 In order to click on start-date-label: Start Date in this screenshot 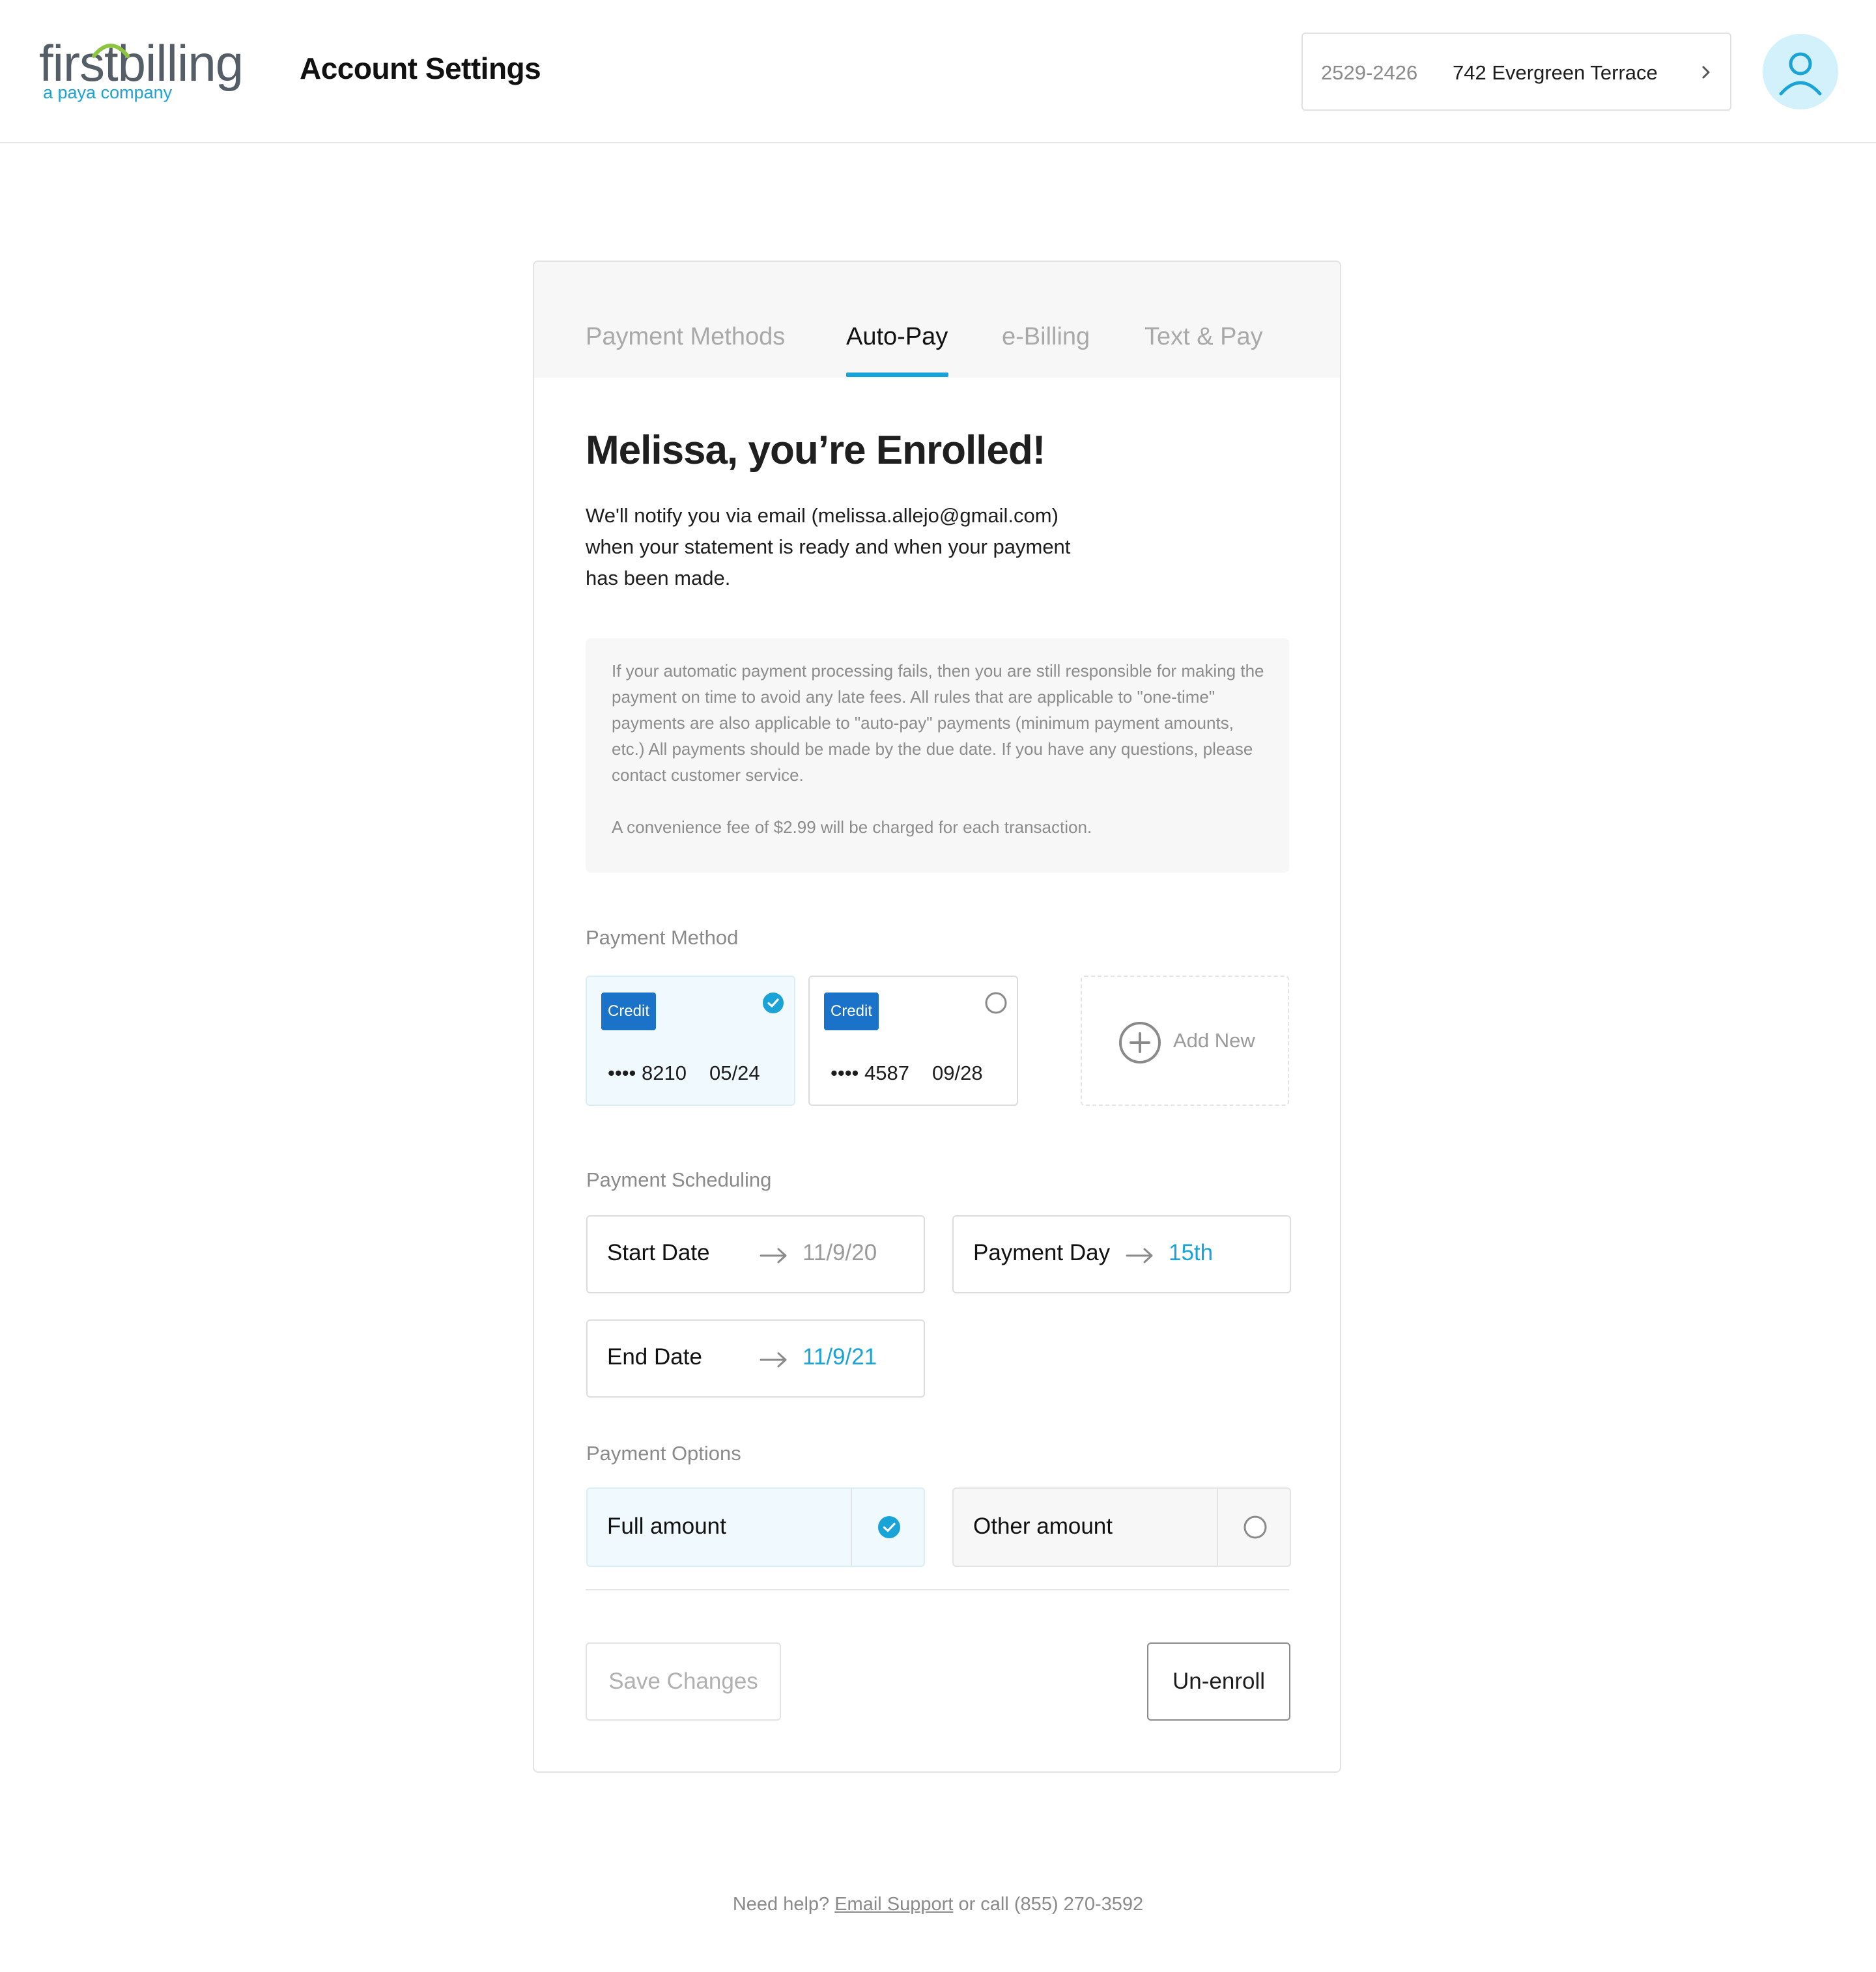, I will do `click(658, 1252)`.